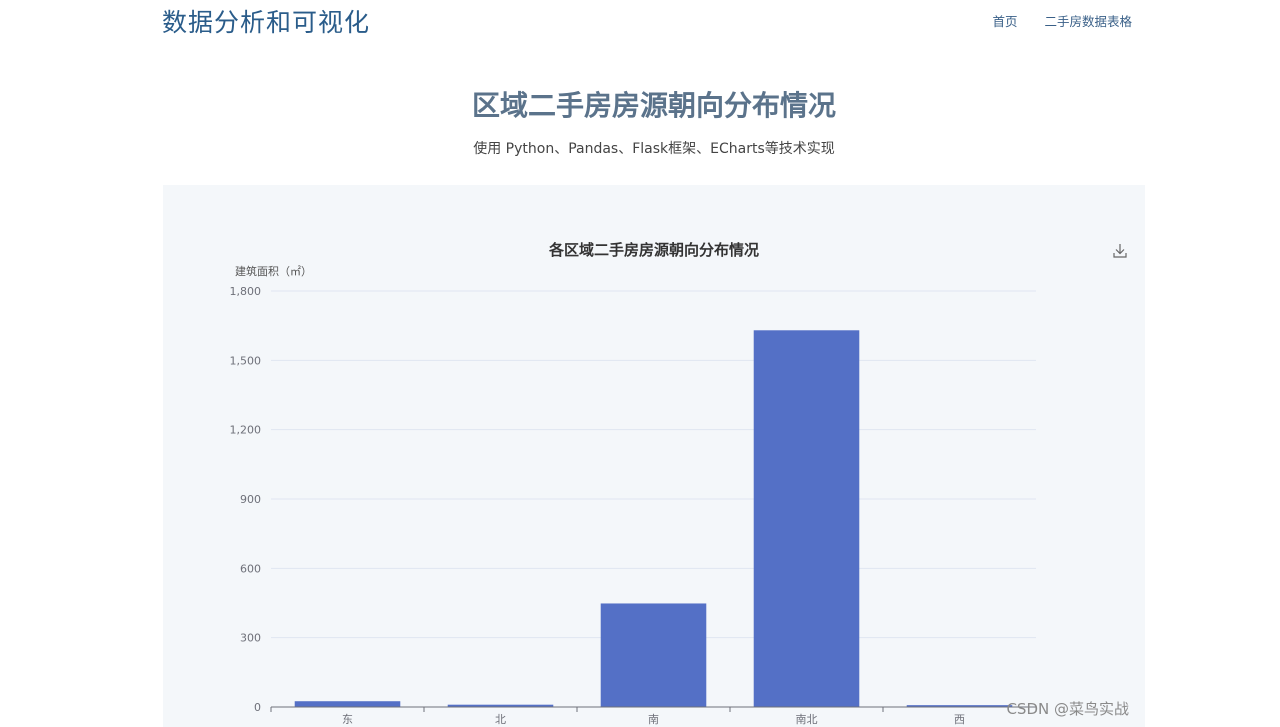 The width and height of the screenshot is (1280, 727). What do you see at coordinates (246, 430) in the screenshot?
I see `y-tick-label: 1,200` at bounding box center [246, 430].